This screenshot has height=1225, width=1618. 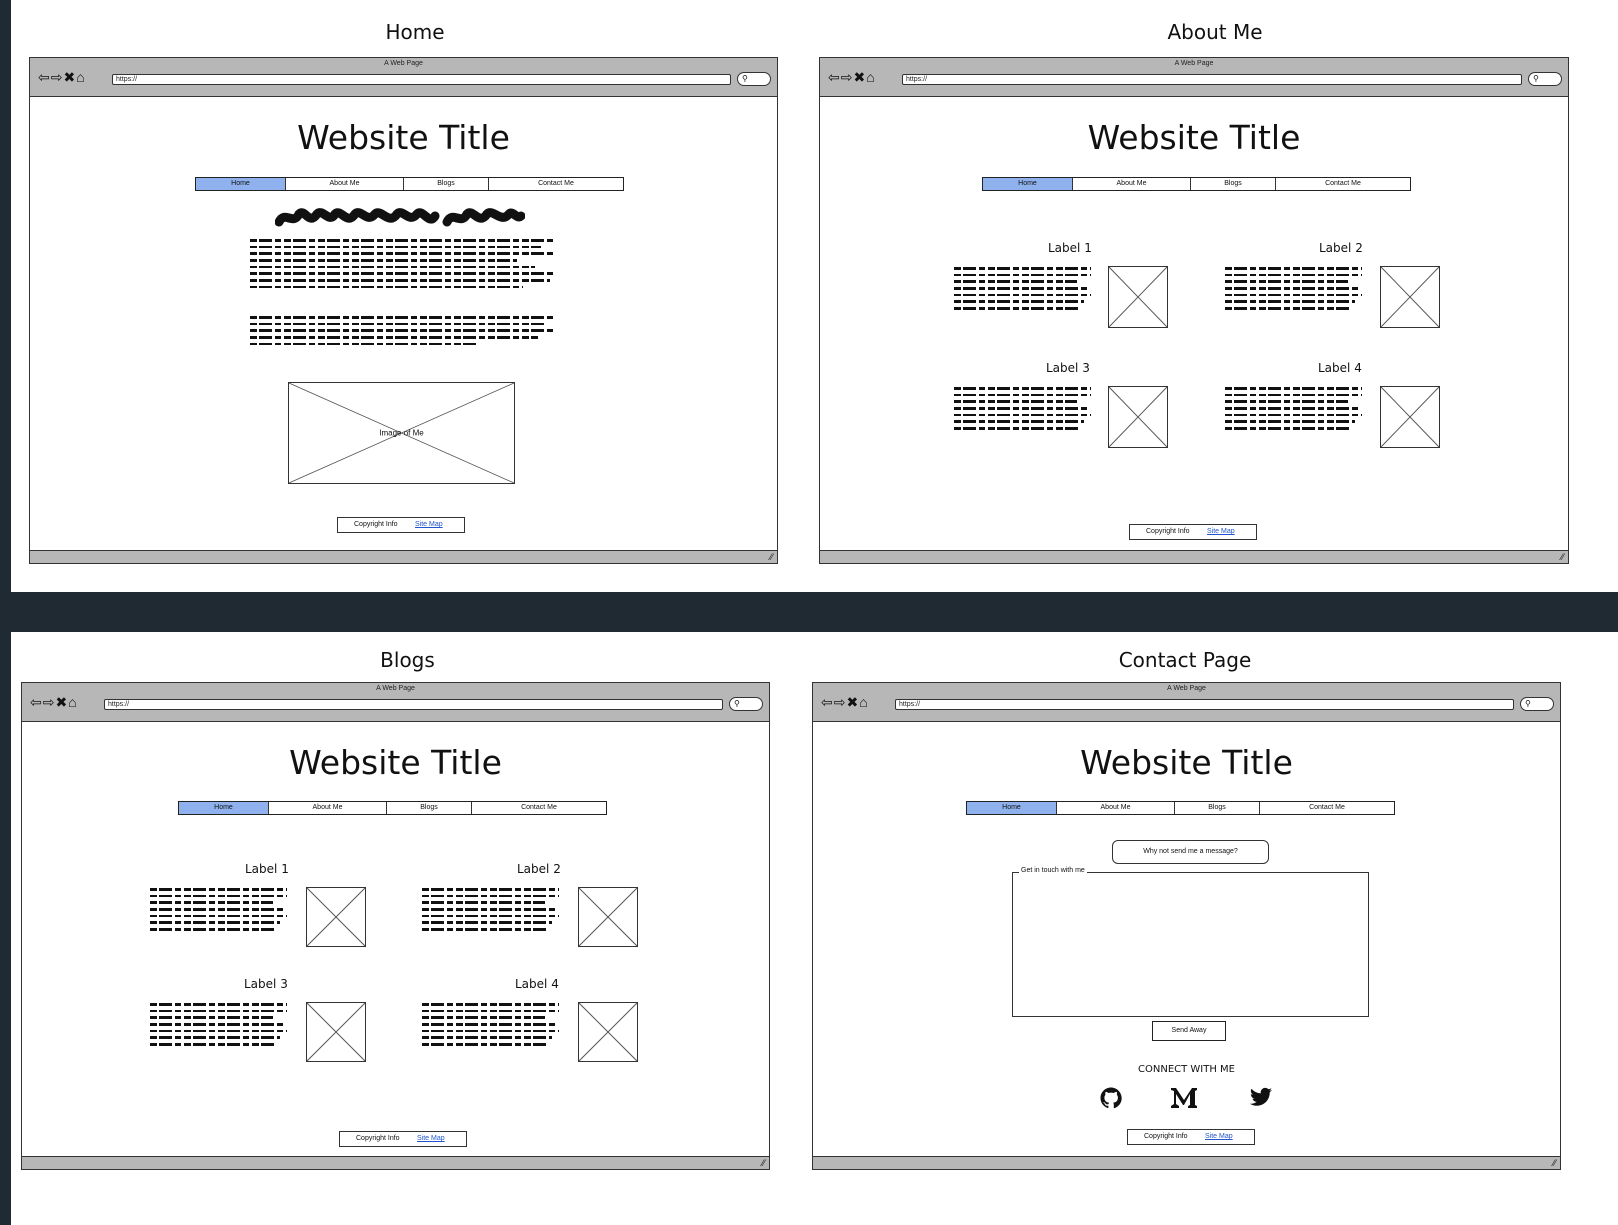 What do you see at coordinates (1189, 1031) in the screenshot?
I see `send-away-button: Send Away` at bounding box center [1189, 1031].